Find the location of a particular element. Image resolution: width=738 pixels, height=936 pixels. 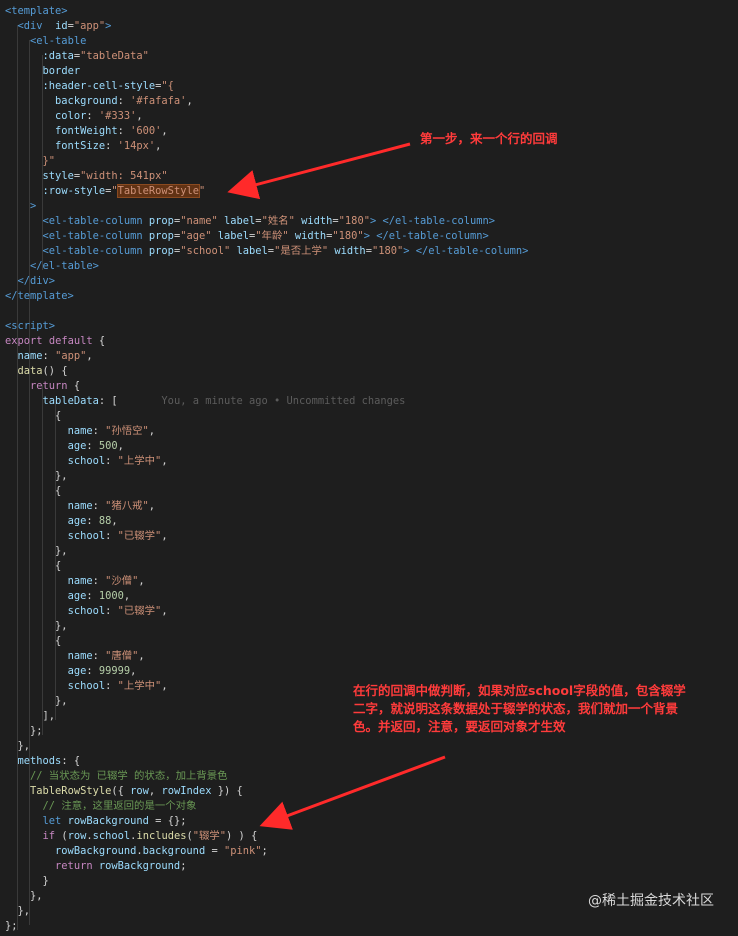

annotation-step2-line2: 二字，就说明这条数据处于辍学的状态，我们就加一个背景 is located at coordinates (516, 708).